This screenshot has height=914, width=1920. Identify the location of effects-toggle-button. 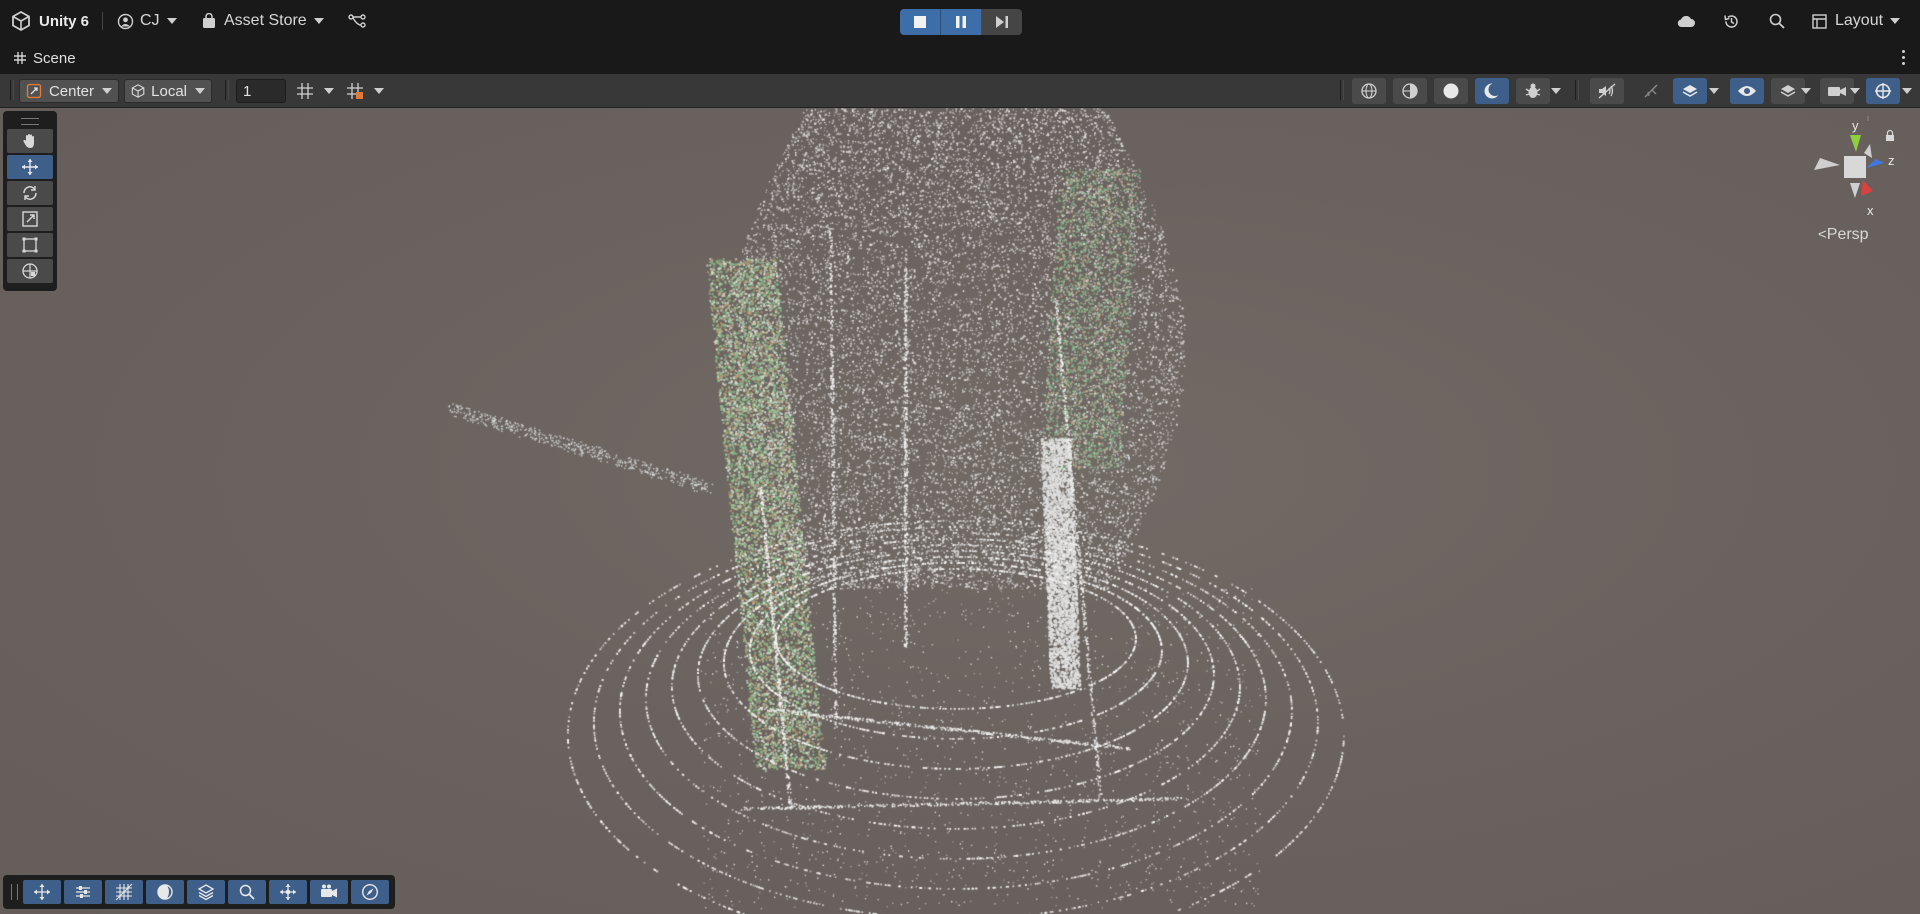
(1651, 91).